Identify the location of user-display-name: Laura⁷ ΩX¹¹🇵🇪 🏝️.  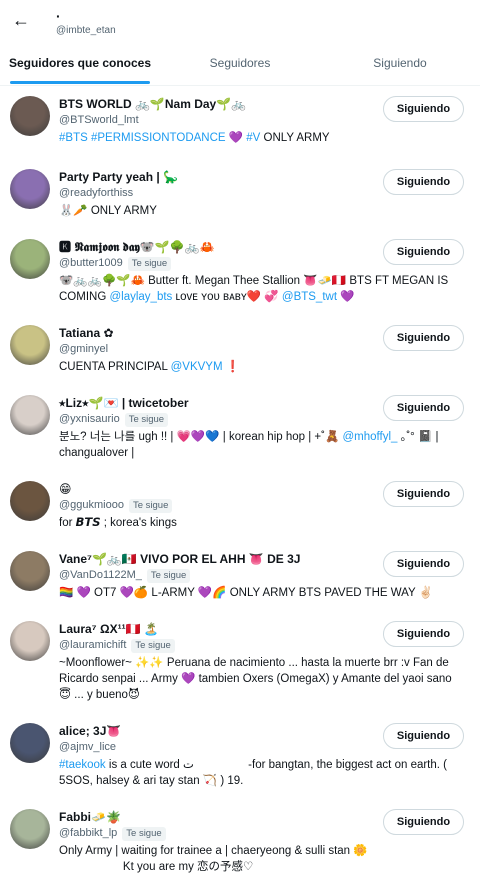
(109, 629).